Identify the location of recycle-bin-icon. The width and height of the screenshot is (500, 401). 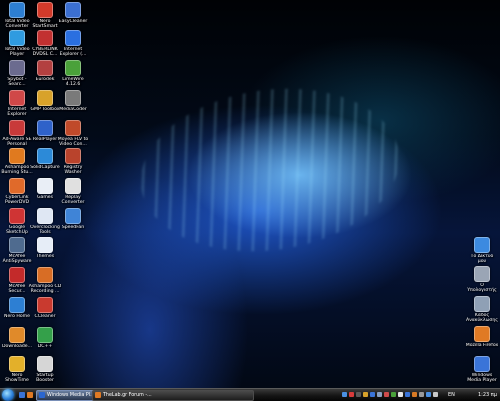
(482, 304).